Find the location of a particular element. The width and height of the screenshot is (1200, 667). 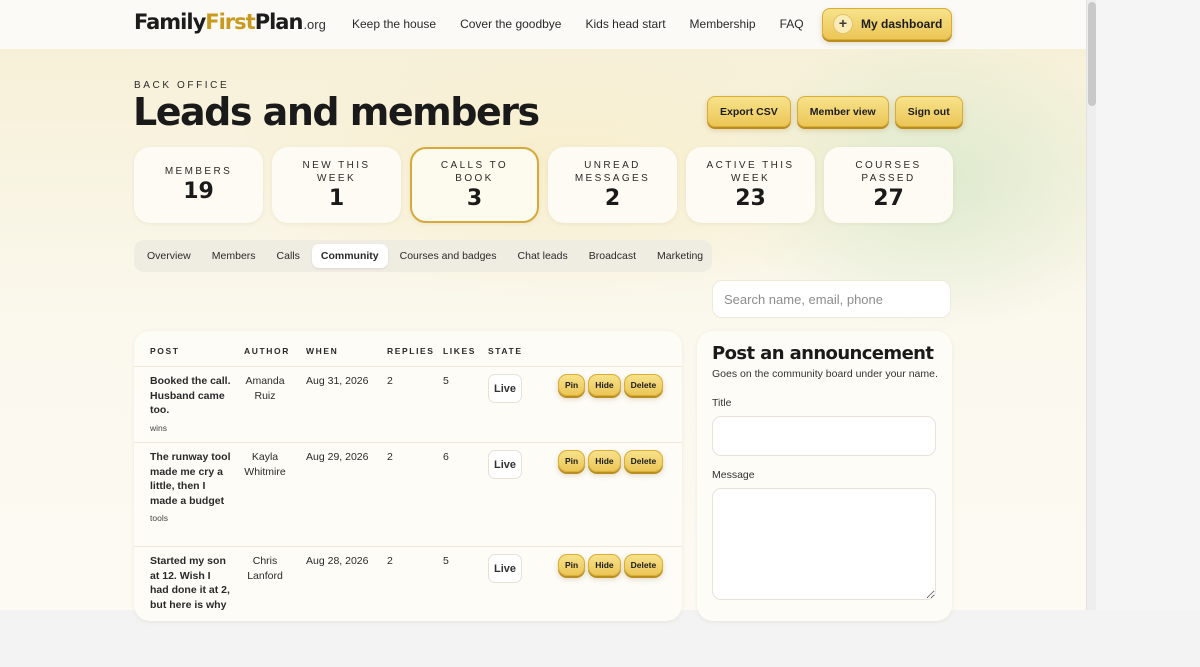

column-header-likes: LIKES is located at coordinates (460, 351).